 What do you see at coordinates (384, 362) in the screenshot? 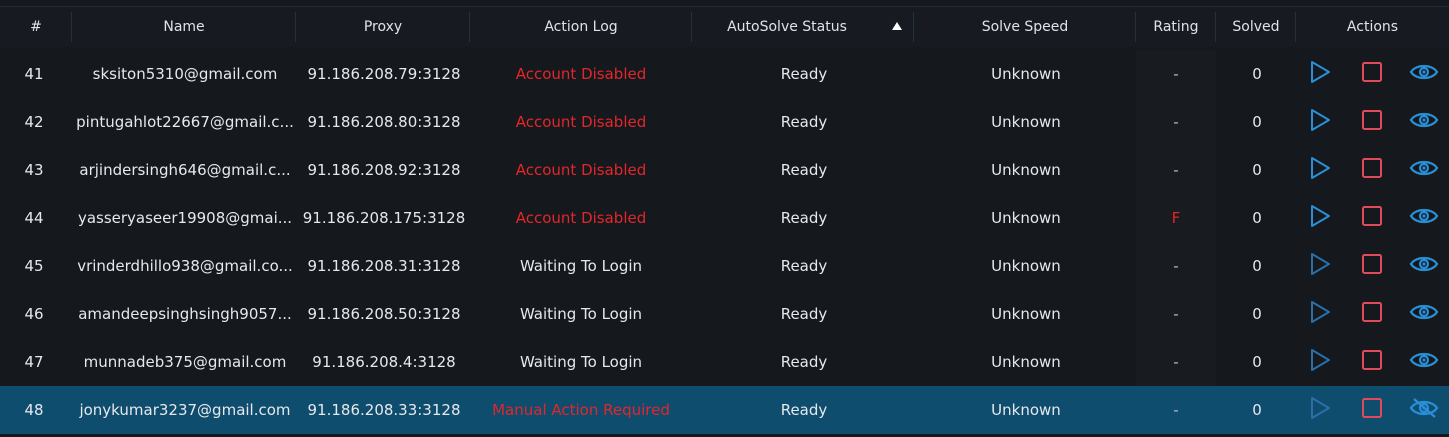
I see `proxy-address: 91.186.208.4:3128` at bounding box center [384, 362].